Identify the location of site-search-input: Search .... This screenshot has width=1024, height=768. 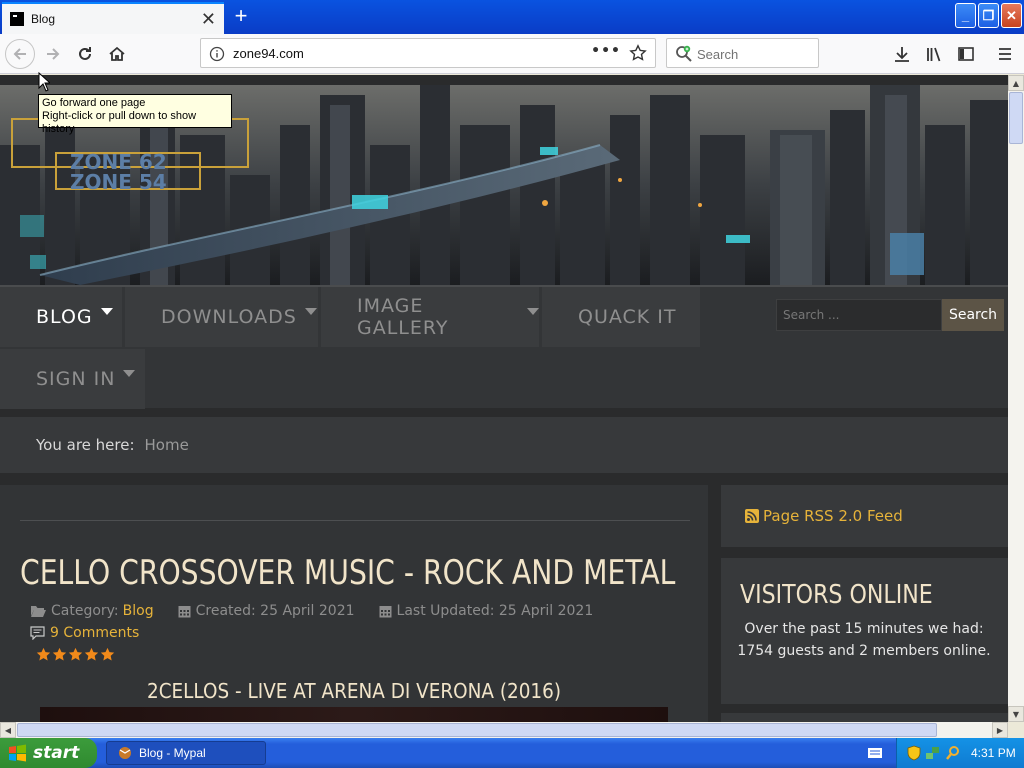
(859, 315).